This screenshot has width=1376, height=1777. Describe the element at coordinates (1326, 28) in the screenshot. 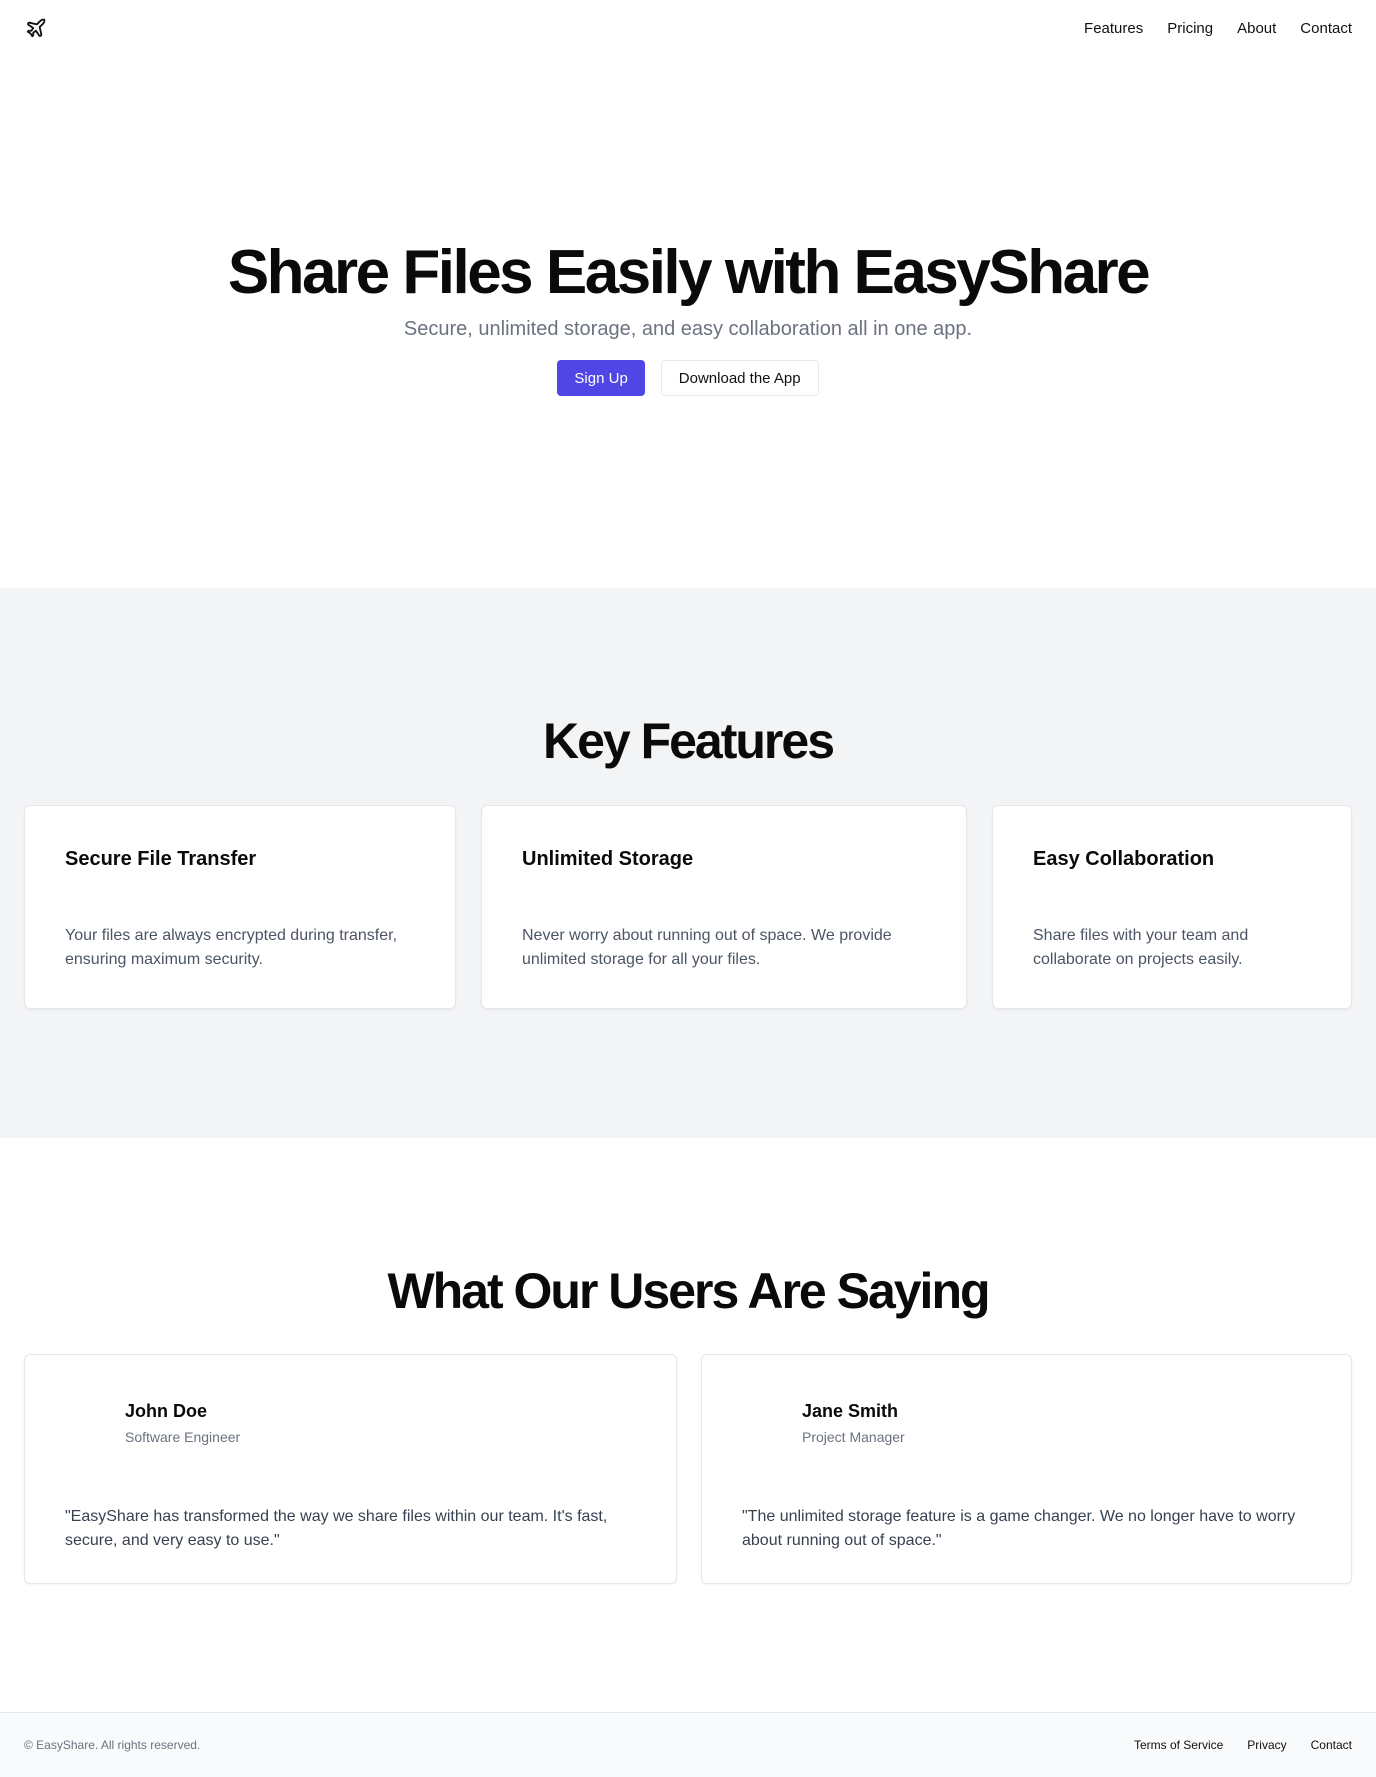

I see `nav-link-contact: Contact` at that location.